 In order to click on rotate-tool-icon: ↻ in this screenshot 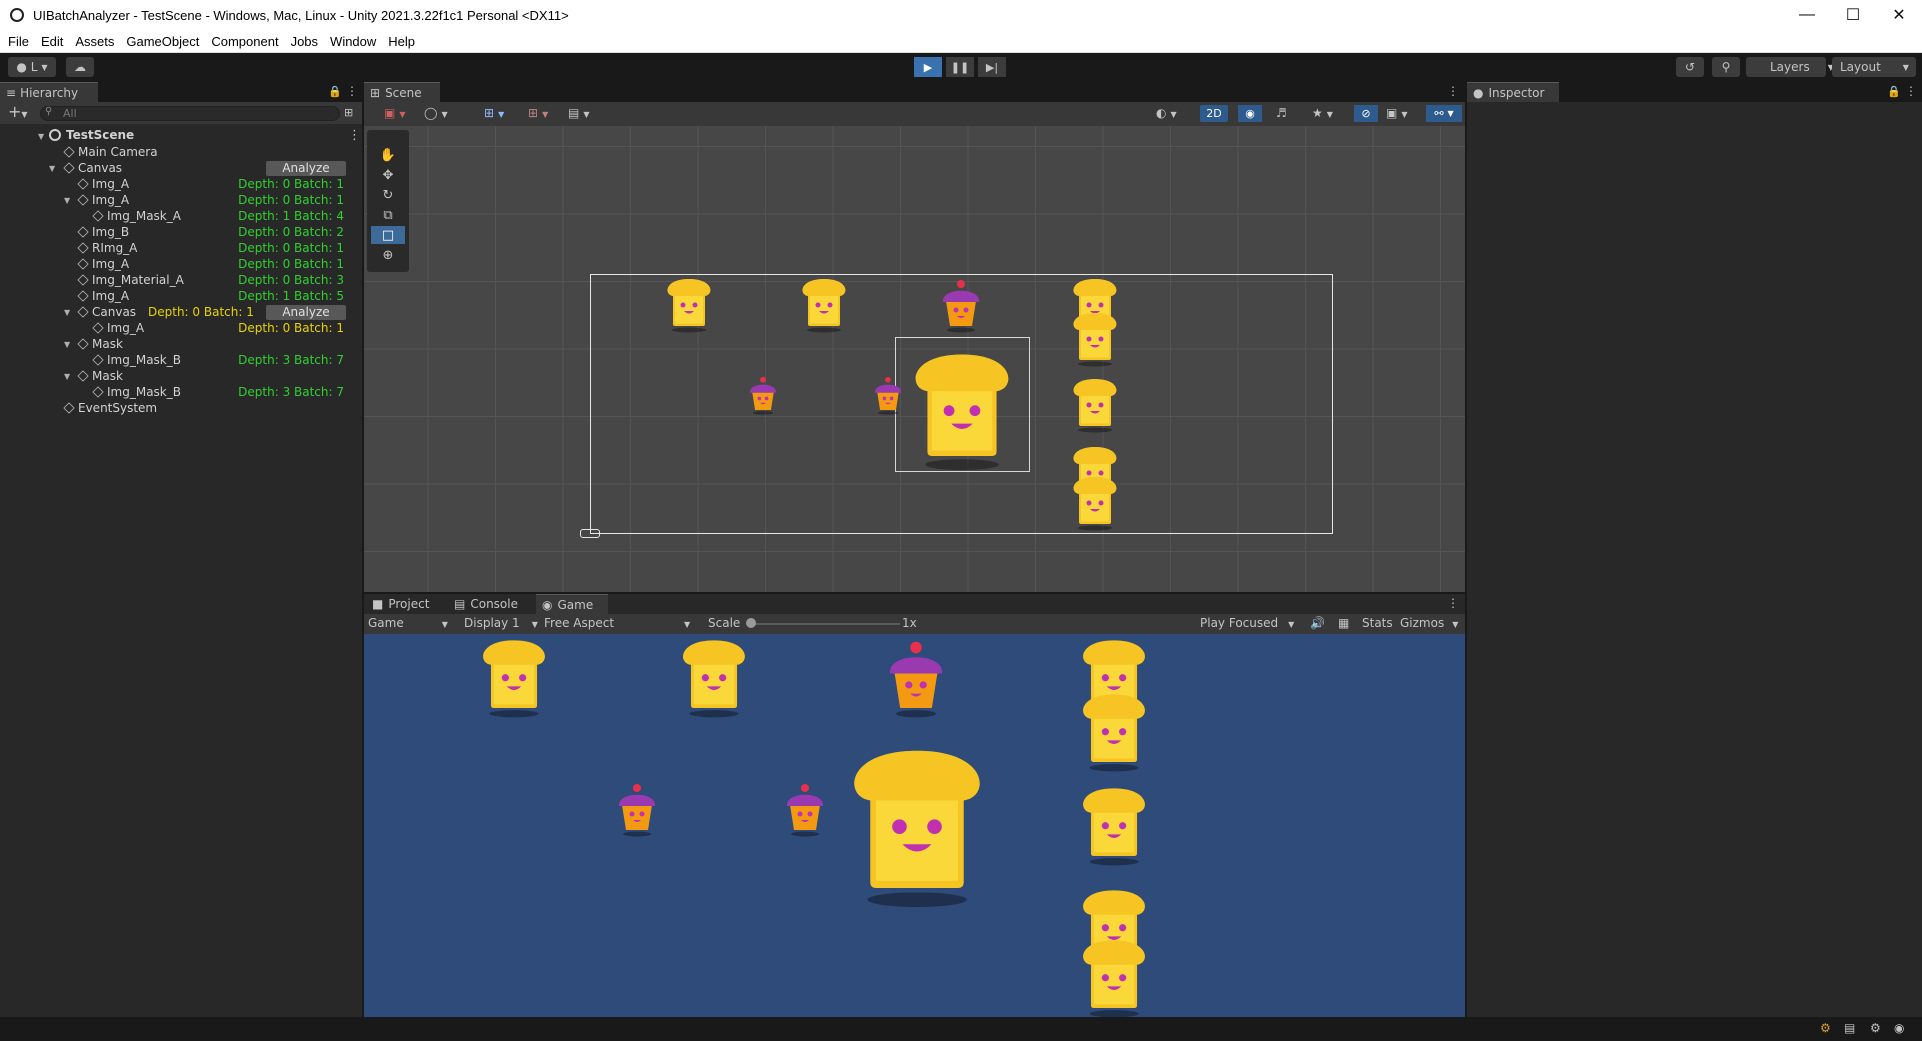, I will do `click(388, 195)`.